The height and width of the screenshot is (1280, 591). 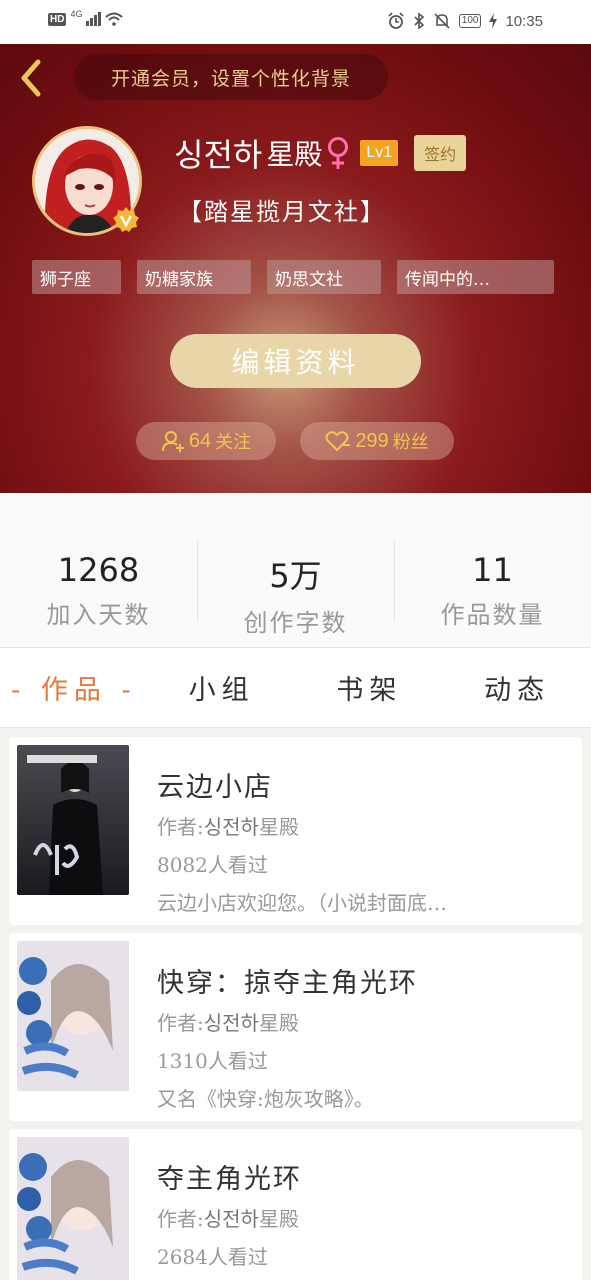 I want to click on add-user-icon, so click(x=172, y=441).